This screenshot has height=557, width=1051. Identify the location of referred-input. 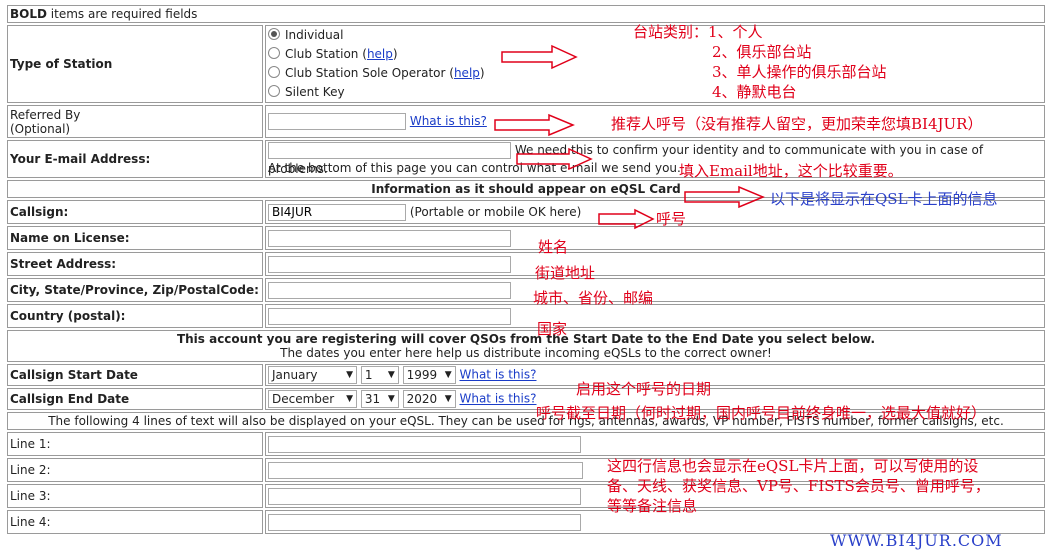
(337, 121).